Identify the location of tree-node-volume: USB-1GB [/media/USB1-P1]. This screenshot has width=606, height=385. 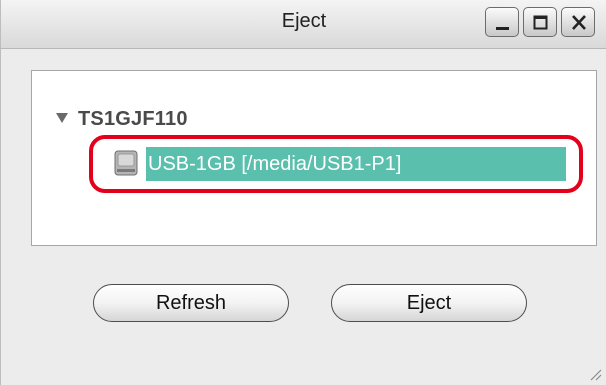
(339, 164).